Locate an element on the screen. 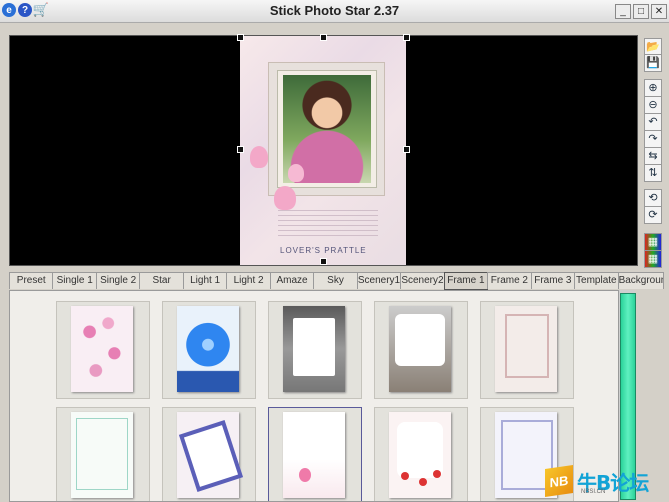 Image resolution: width=669 pixels, height=502 pixels. tab-frame-3: Frame 3 is located at coordinates (553, 280).